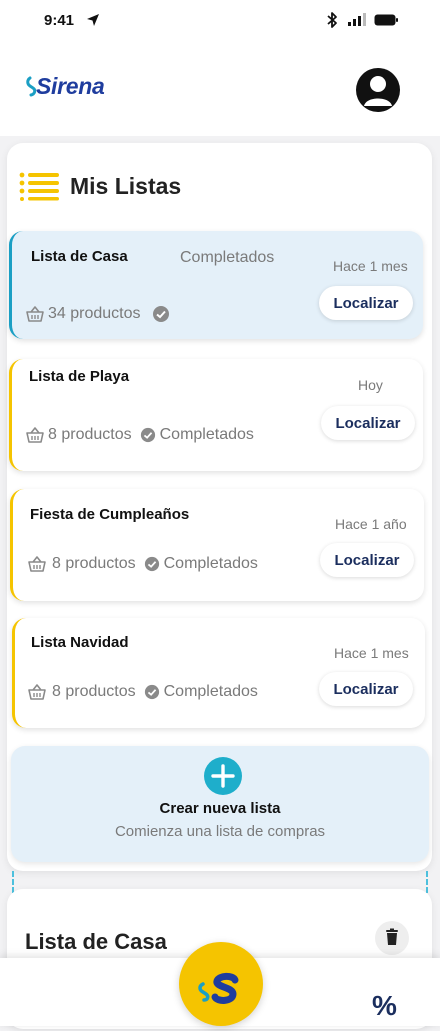  I want to click on add-icon, so click(223, 776).